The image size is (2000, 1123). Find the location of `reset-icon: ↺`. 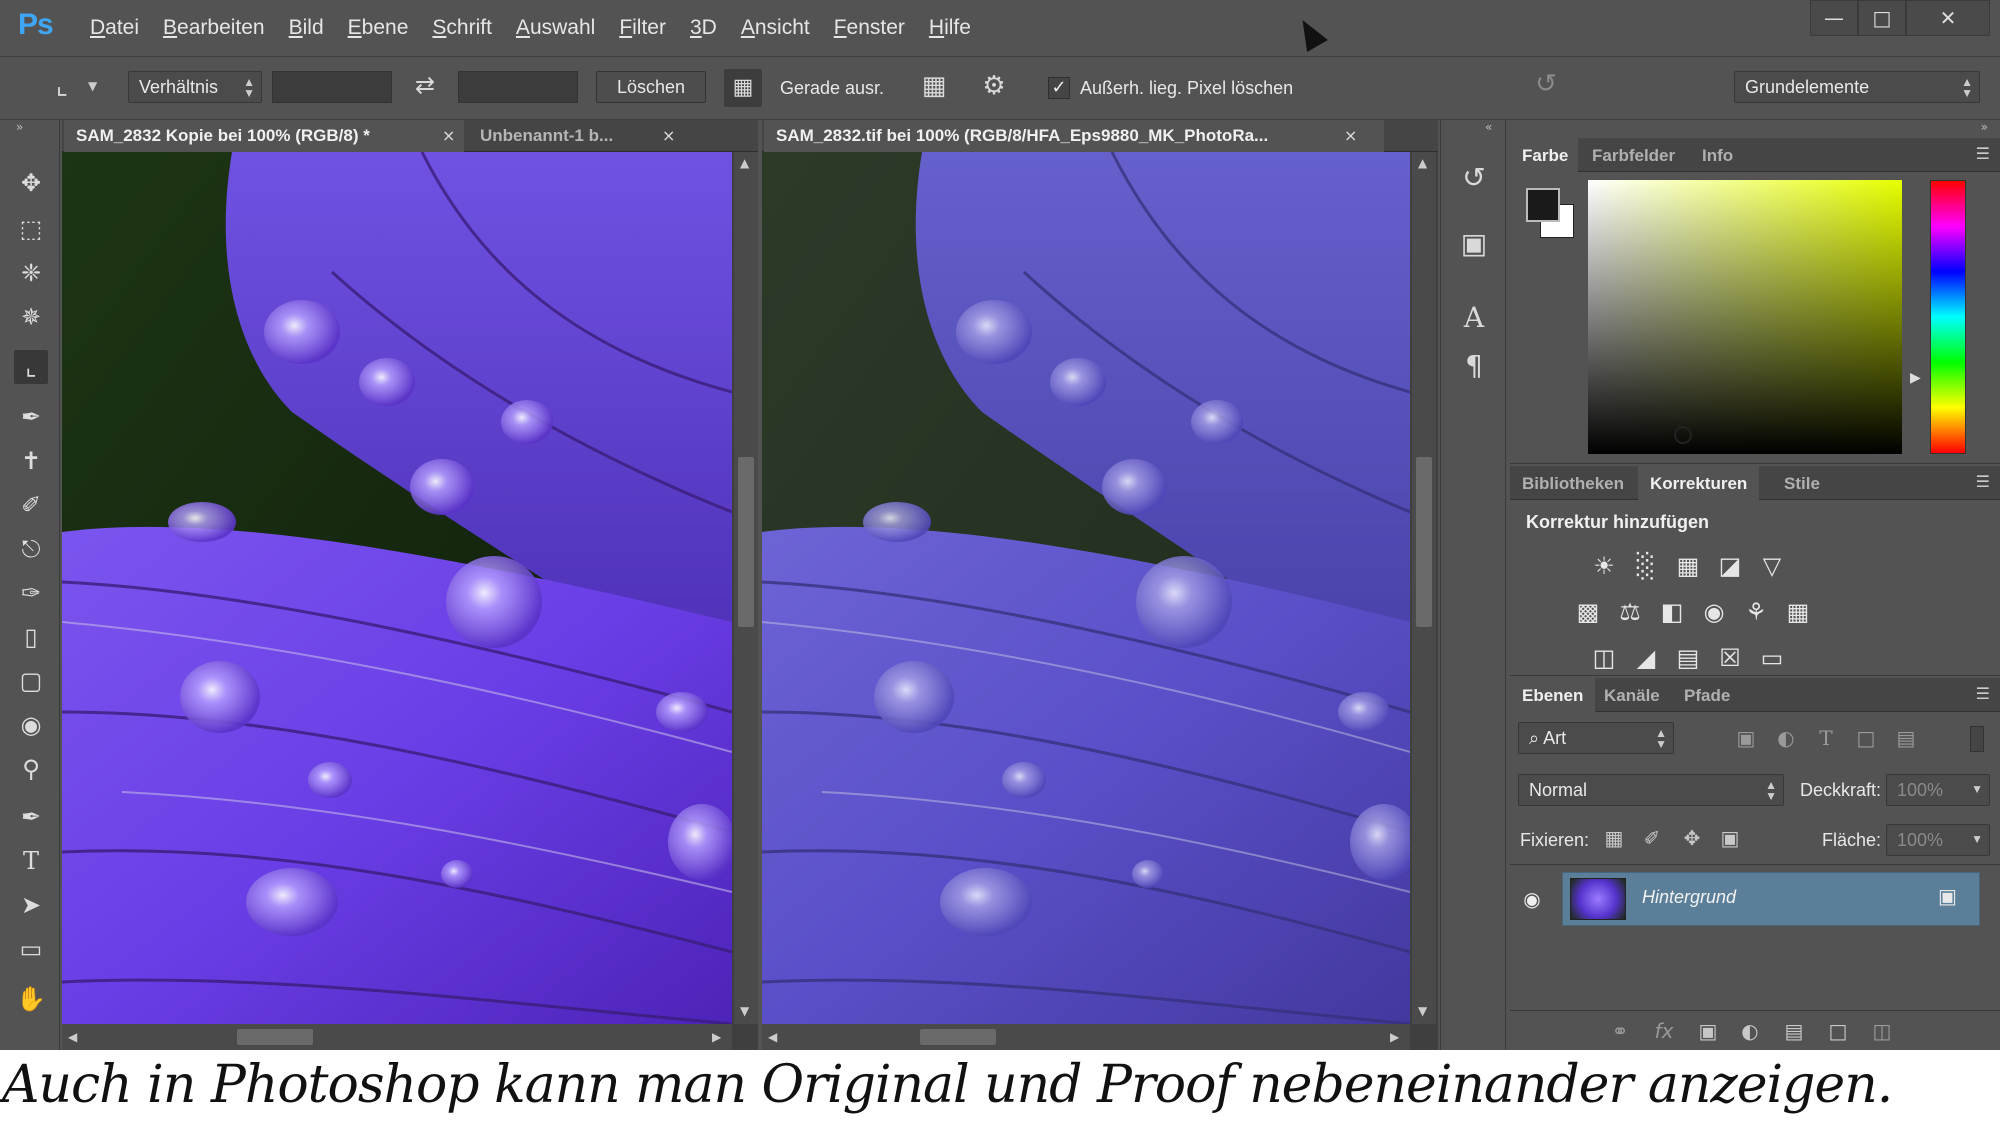

reset-icon: ↺ is located at coordinates (1546, 84).